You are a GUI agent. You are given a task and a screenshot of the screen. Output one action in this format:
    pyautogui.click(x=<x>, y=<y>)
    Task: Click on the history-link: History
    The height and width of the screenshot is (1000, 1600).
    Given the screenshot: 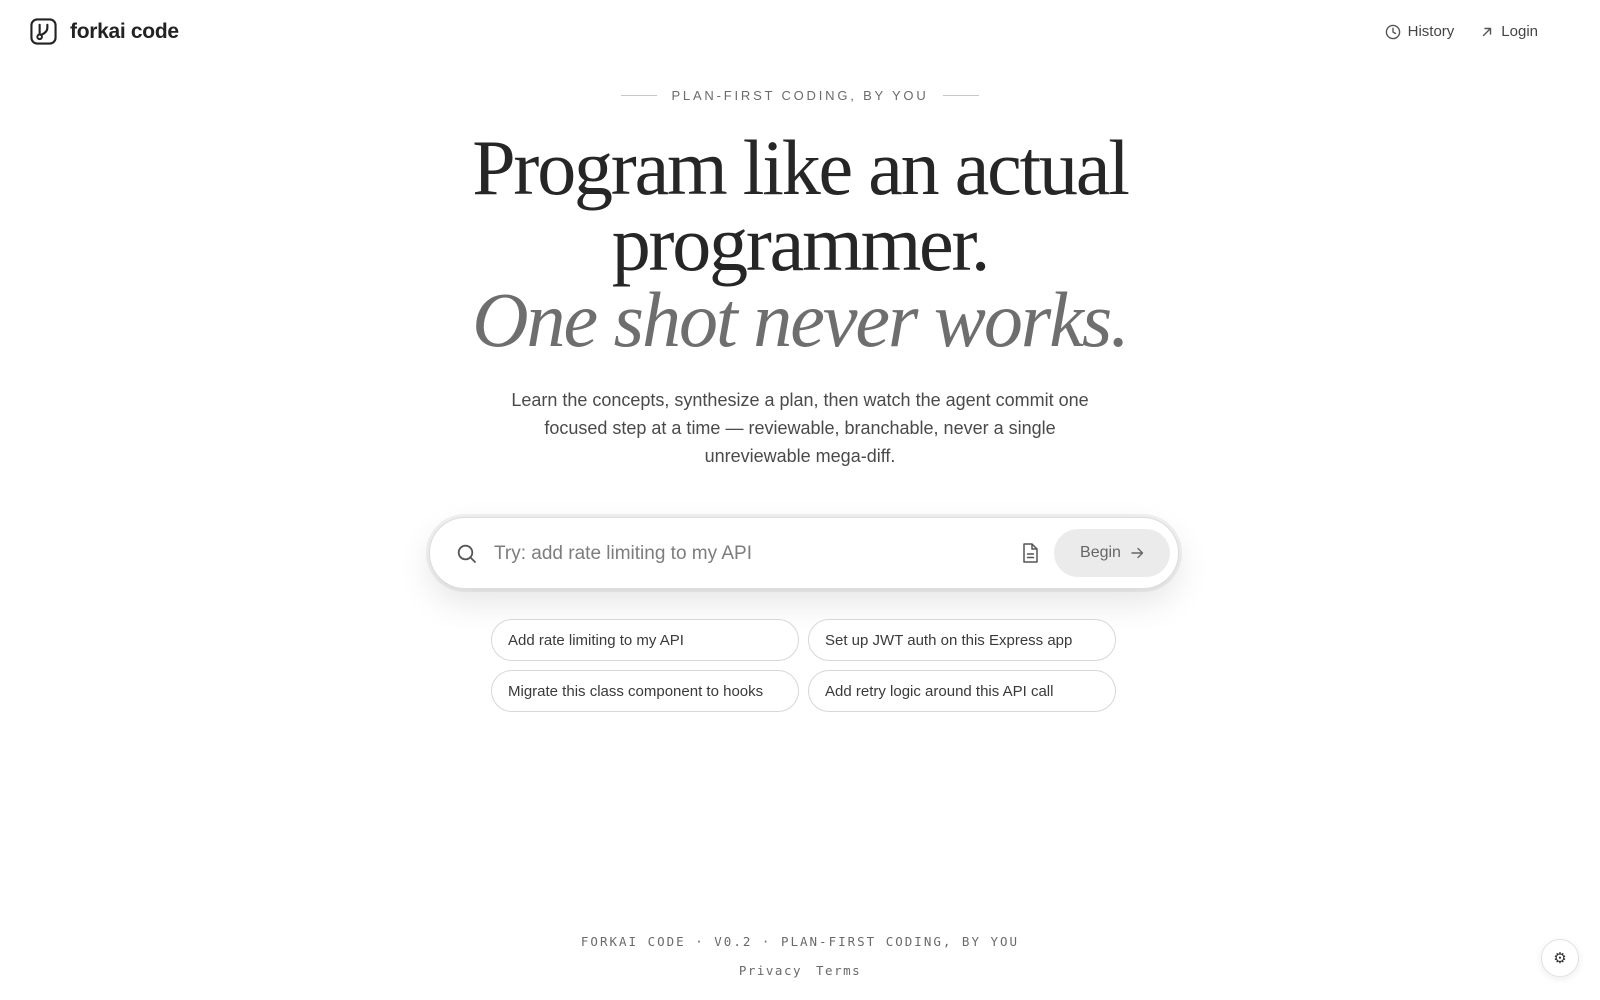 What is the action you would take?
    pyautogui.click(x=1420, y=31)
    